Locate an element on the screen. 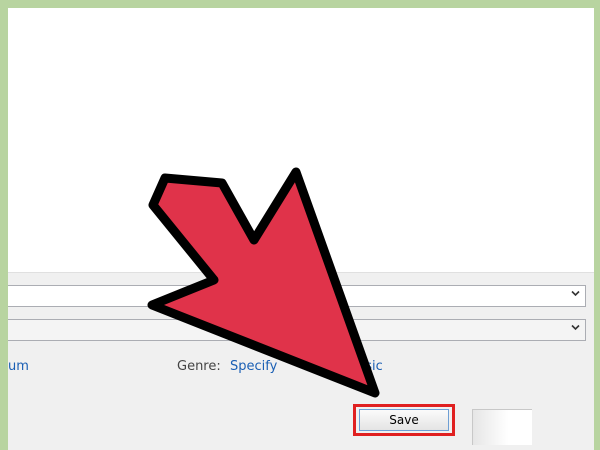 Image resolution: width=600 pixels, height=450 pixels. album-link: um is located at coordinates (18, 366).